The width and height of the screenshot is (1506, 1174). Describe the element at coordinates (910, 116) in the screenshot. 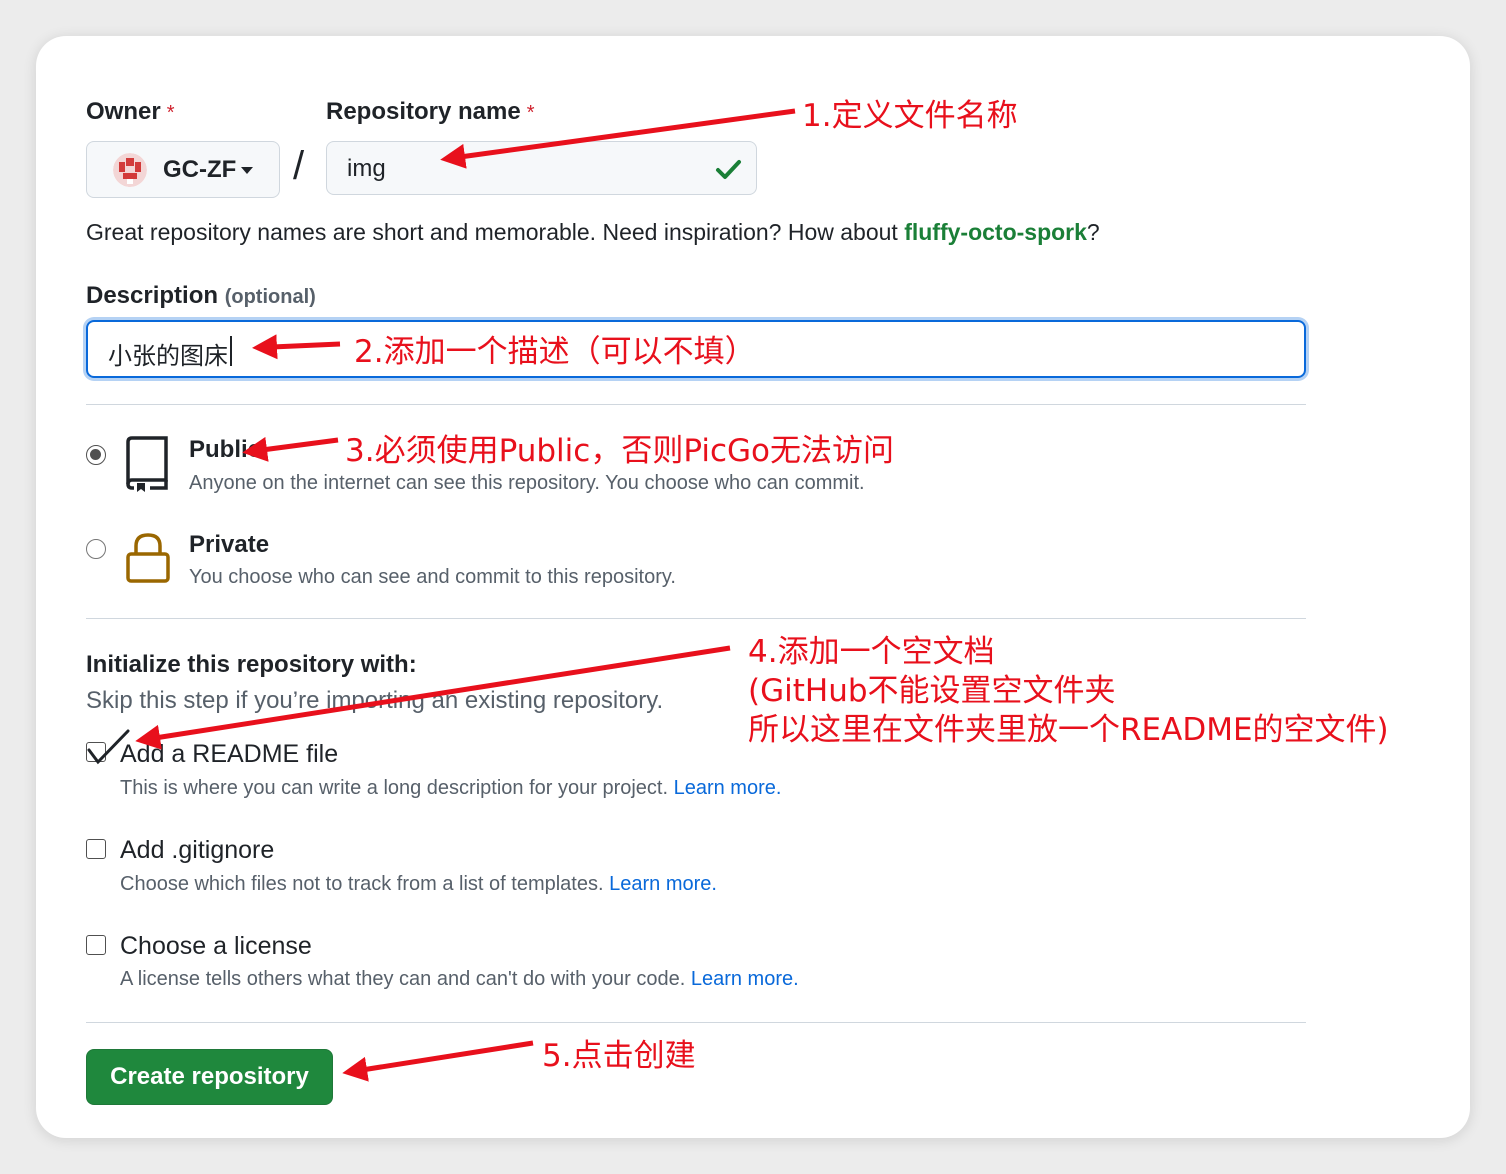

I see `annotation-1: 1.定义文件名称` at that location.